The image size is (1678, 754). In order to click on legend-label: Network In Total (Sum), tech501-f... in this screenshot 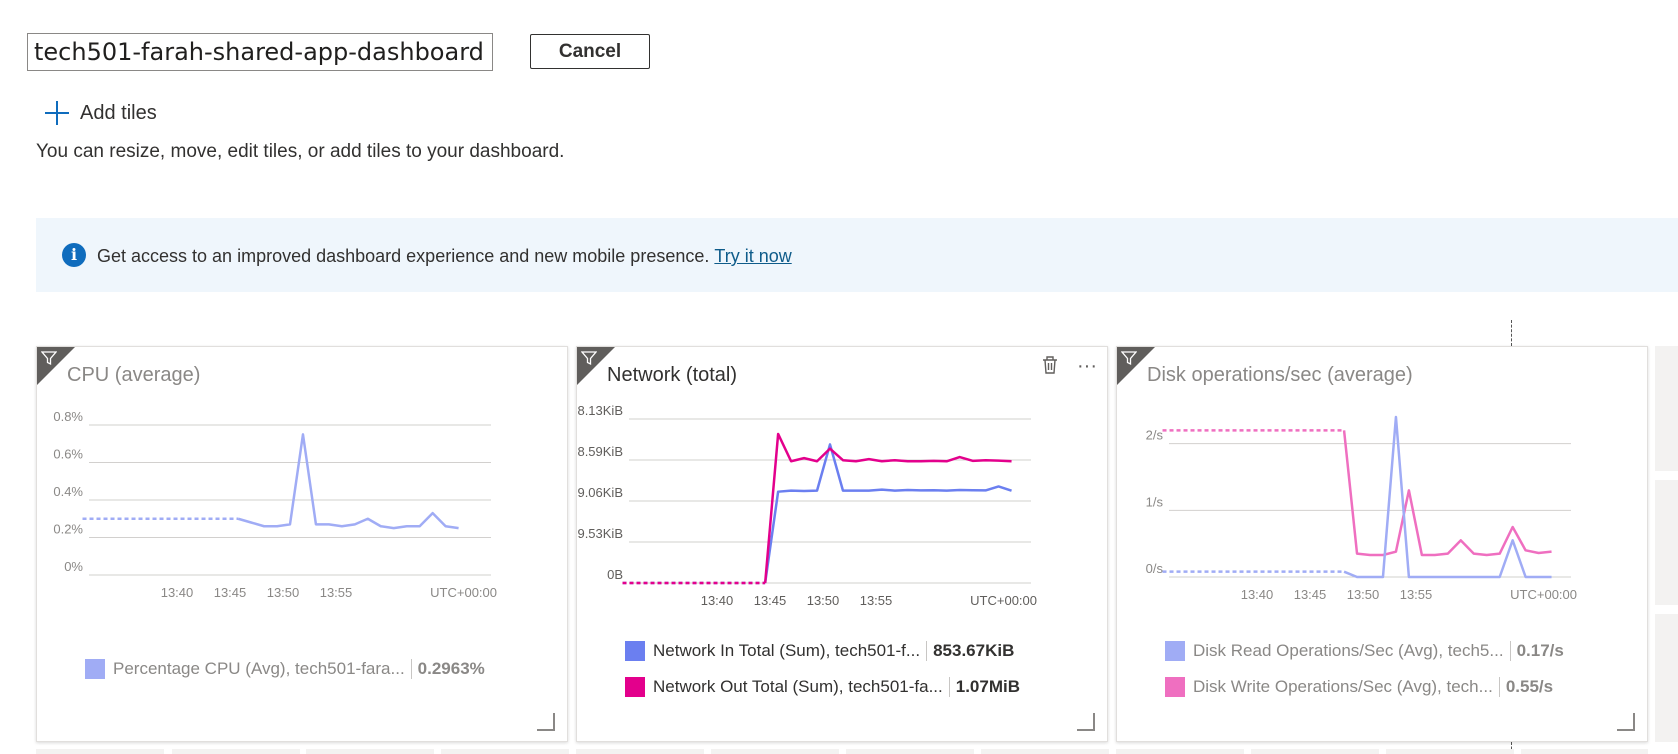, I will do `click(787, 650)`.